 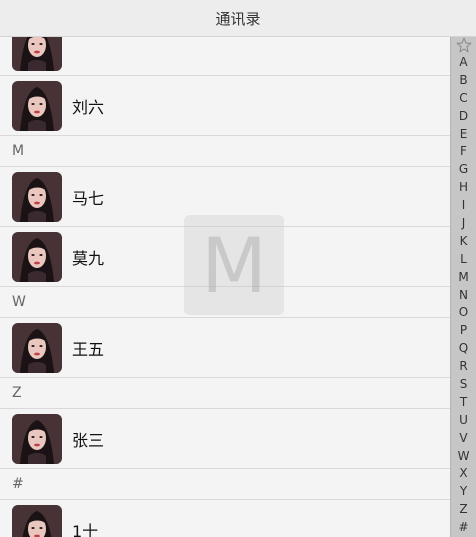 I want to click on index-letter: M, so click(x=463, y=278).